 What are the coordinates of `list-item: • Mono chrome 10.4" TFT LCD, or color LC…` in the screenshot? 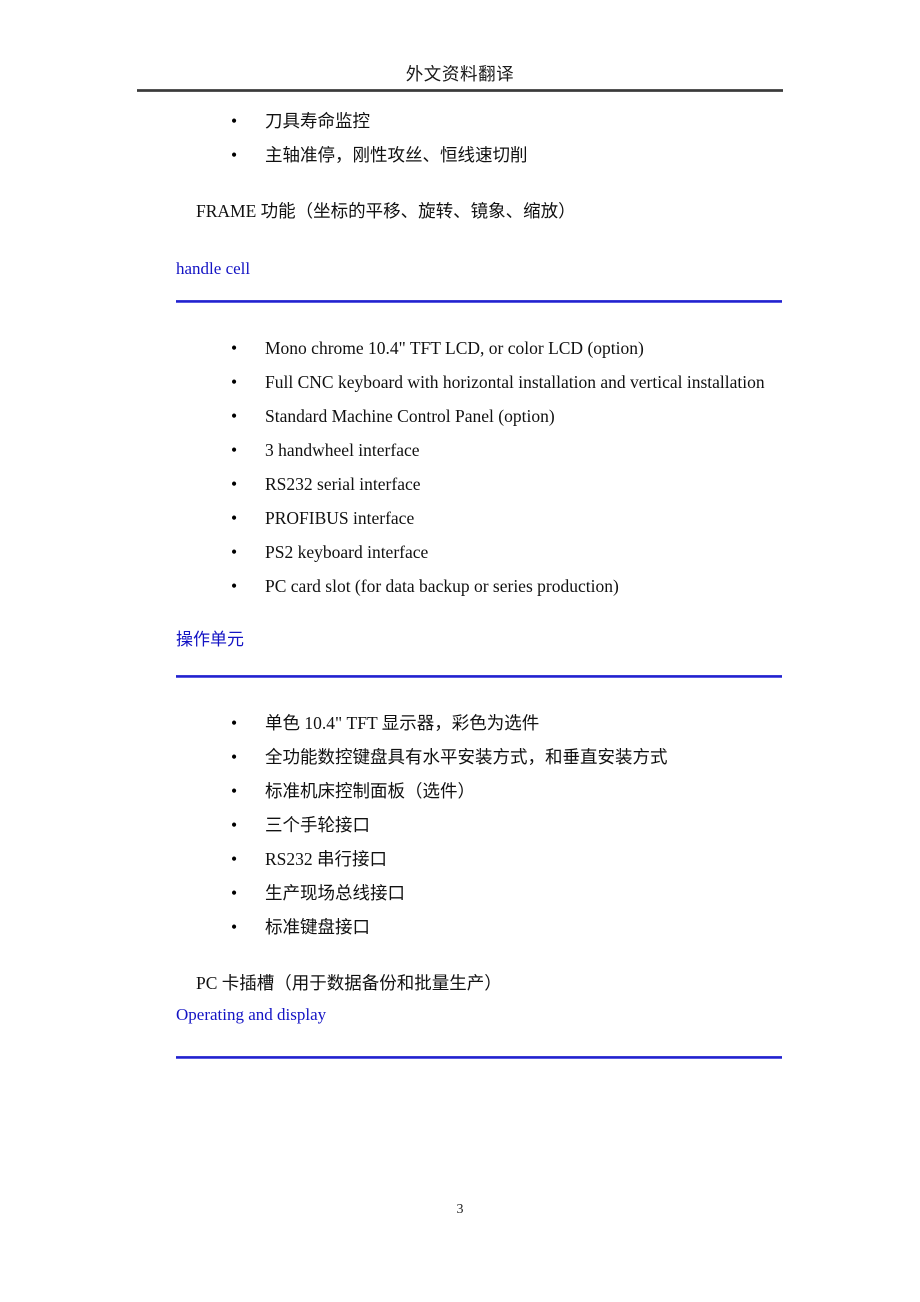 It's located at (460, 348).